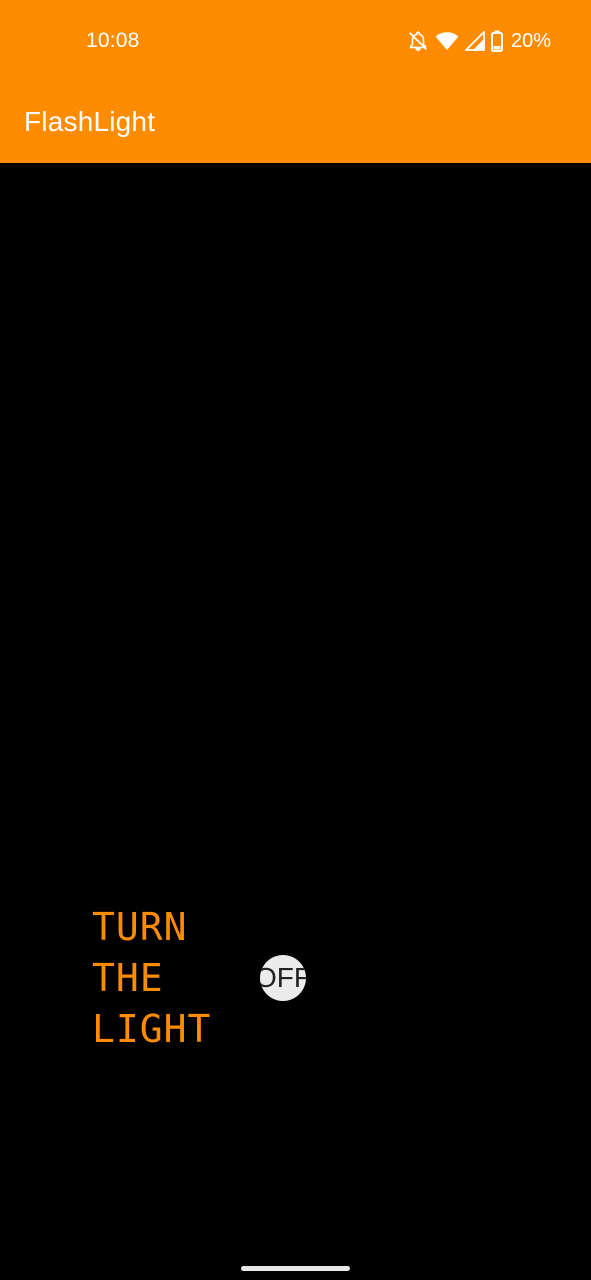 The width and height of the screenshot is (591, 1280). Describe the element at coordinates (474, 41) in the screenshot. I see `cellular-signal-icon` at that location.